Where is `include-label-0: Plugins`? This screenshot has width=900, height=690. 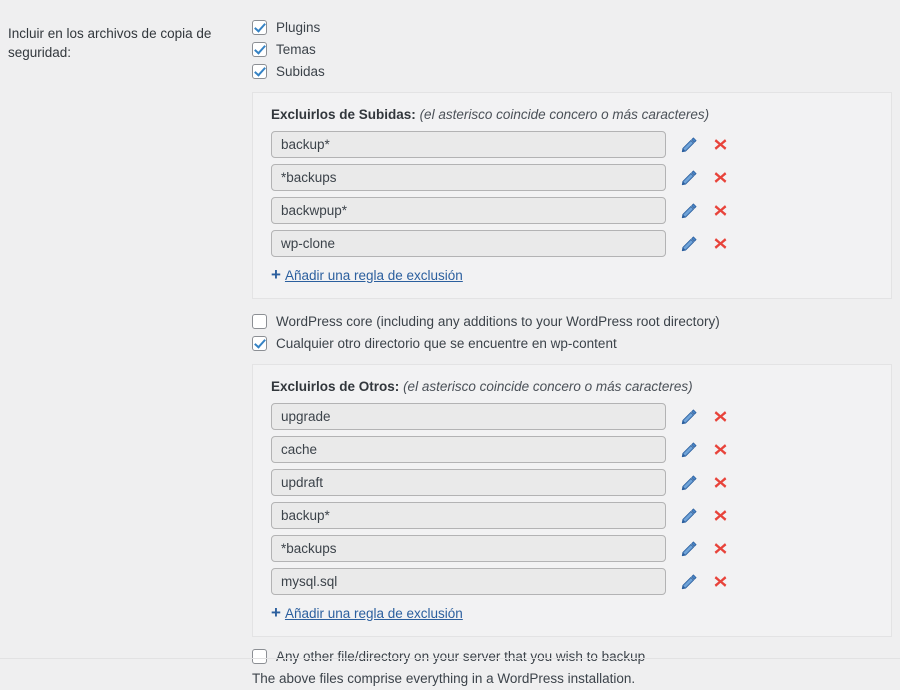
include-label-0: Plugins is located at coordinates (298, 27).